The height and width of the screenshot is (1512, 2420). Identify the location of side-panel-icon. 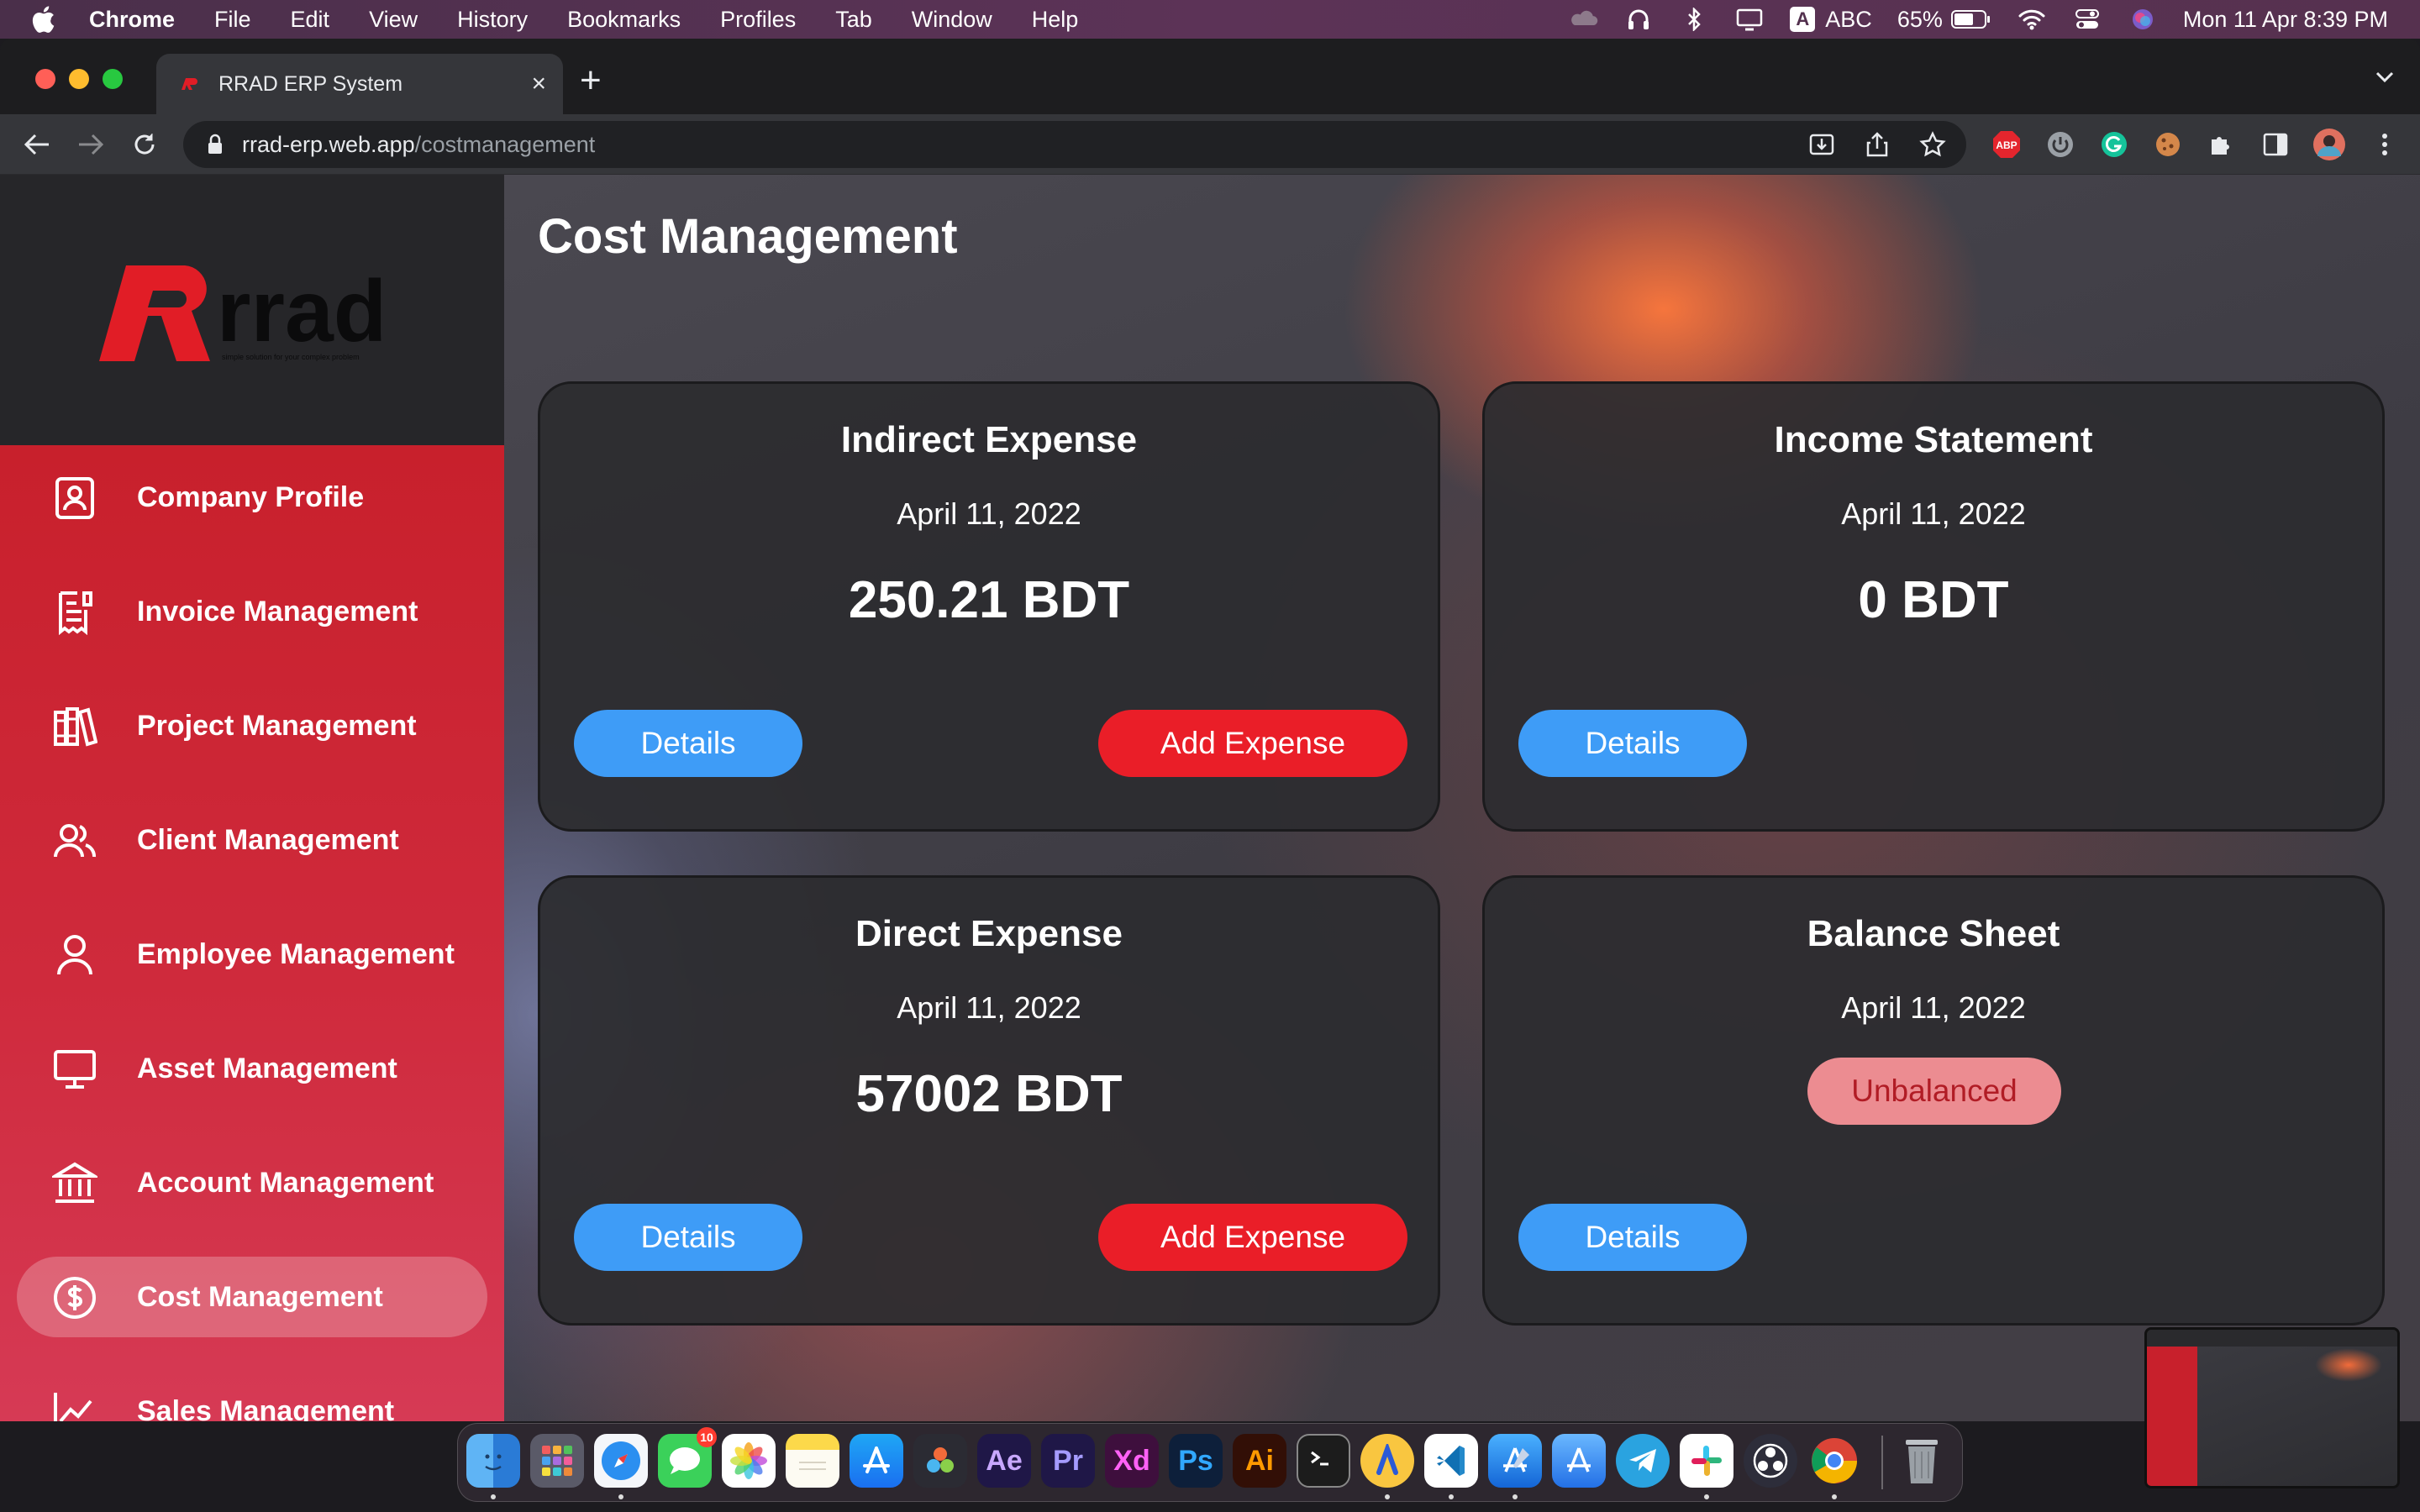
(2275, 144).